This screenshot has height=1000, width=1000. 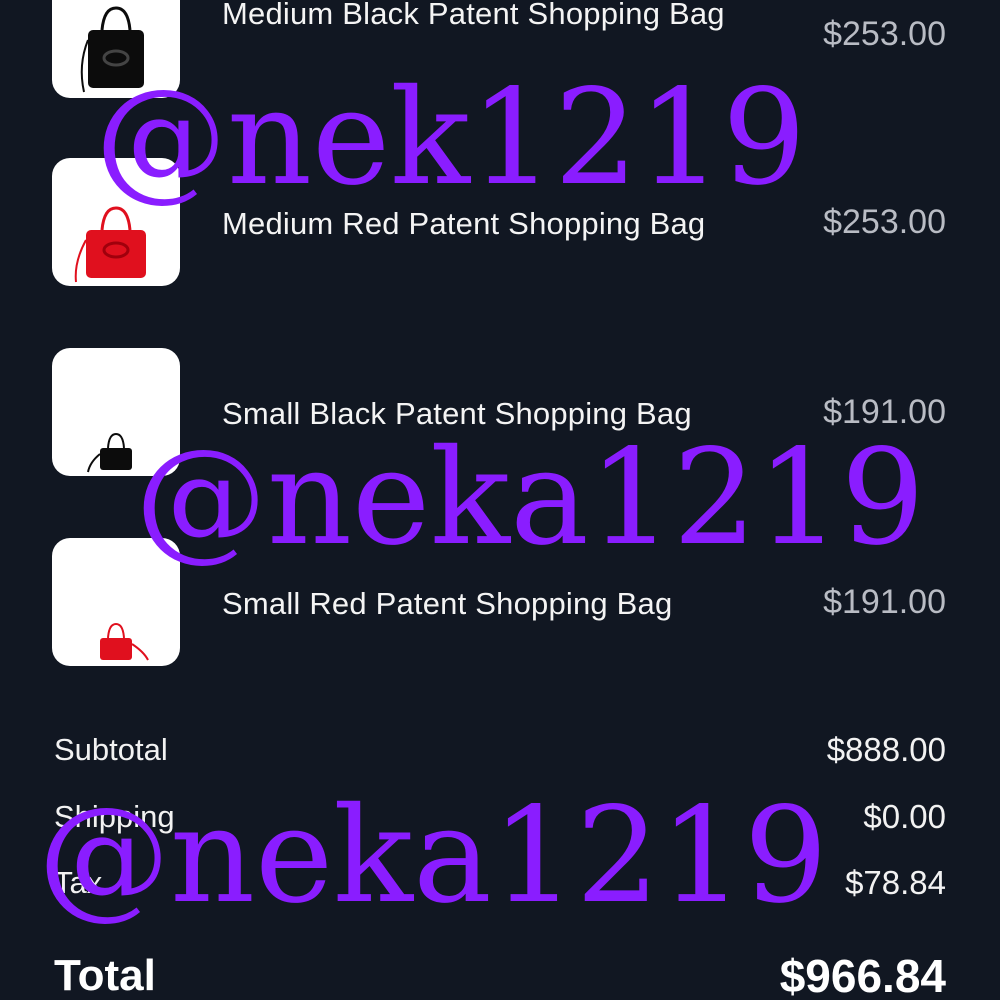 What do you see at coordinates (116, 412) in the screenshot?
I see `product-image-black-small-bag` at bounding box center [116, 412].